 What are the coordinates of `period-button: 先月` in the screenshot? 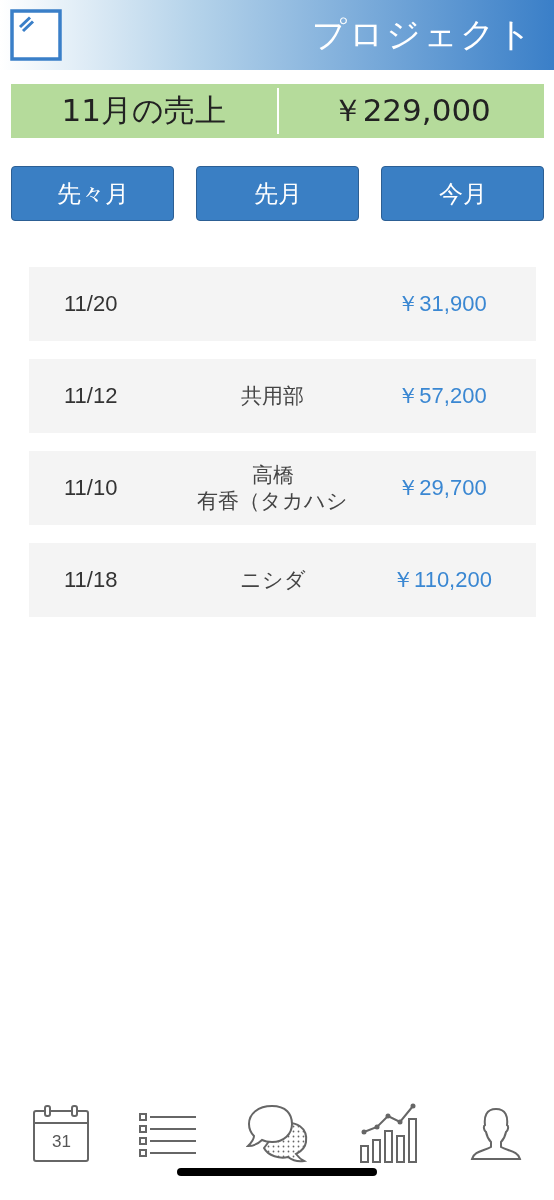 It's located at (277, 193).